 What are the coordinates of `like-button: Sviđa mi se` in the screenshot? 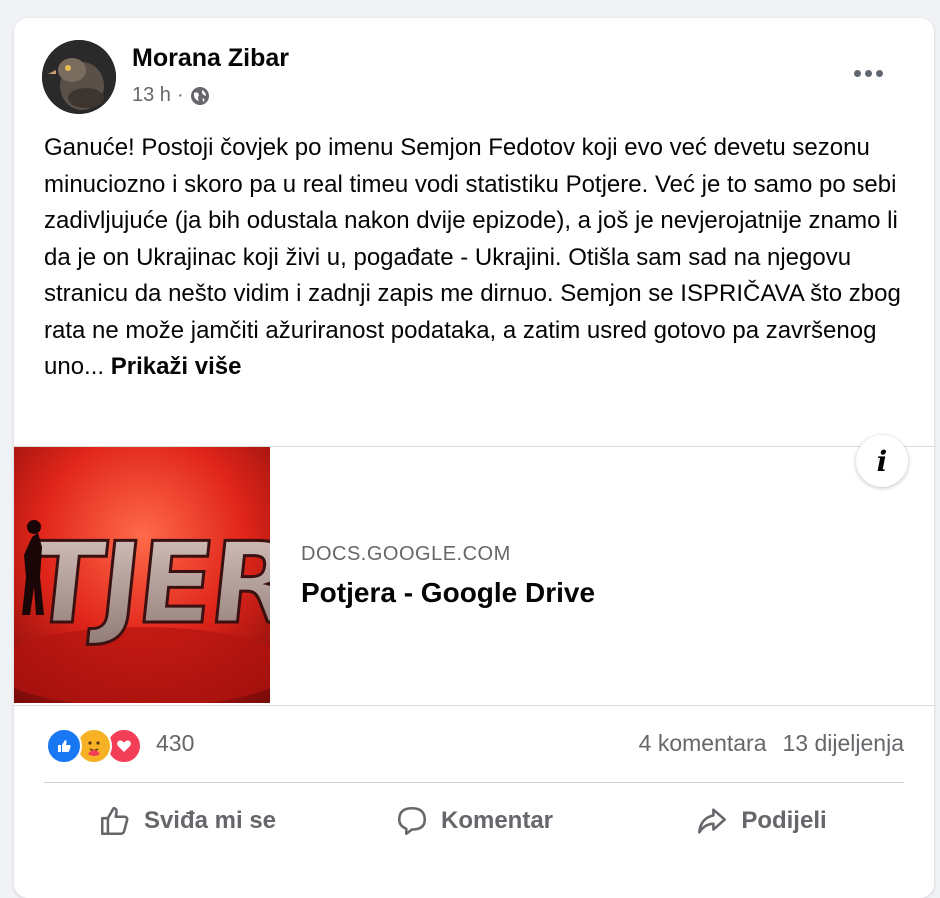 It's located at (187, 821).